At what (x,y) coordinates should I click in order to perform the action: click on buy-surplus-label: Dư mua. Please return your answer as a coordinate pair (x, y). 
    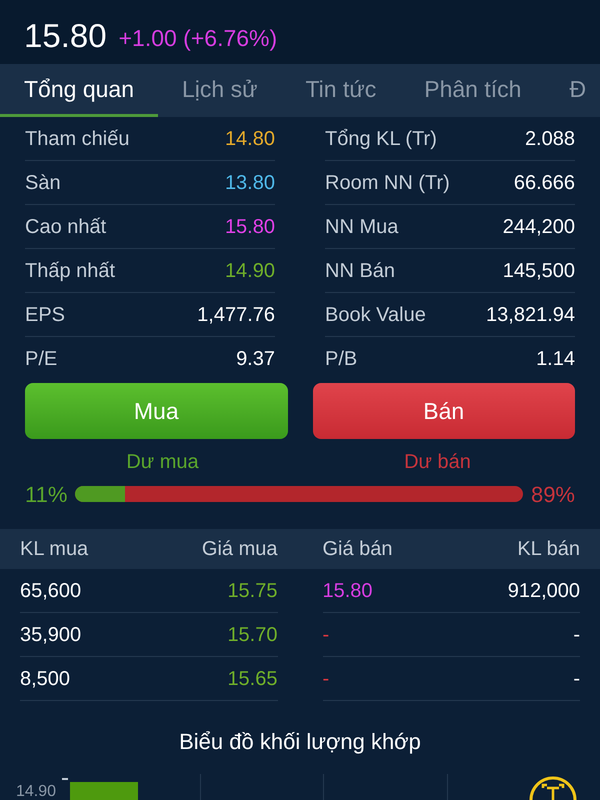
    Looking at the image, I should click on (162, 463).